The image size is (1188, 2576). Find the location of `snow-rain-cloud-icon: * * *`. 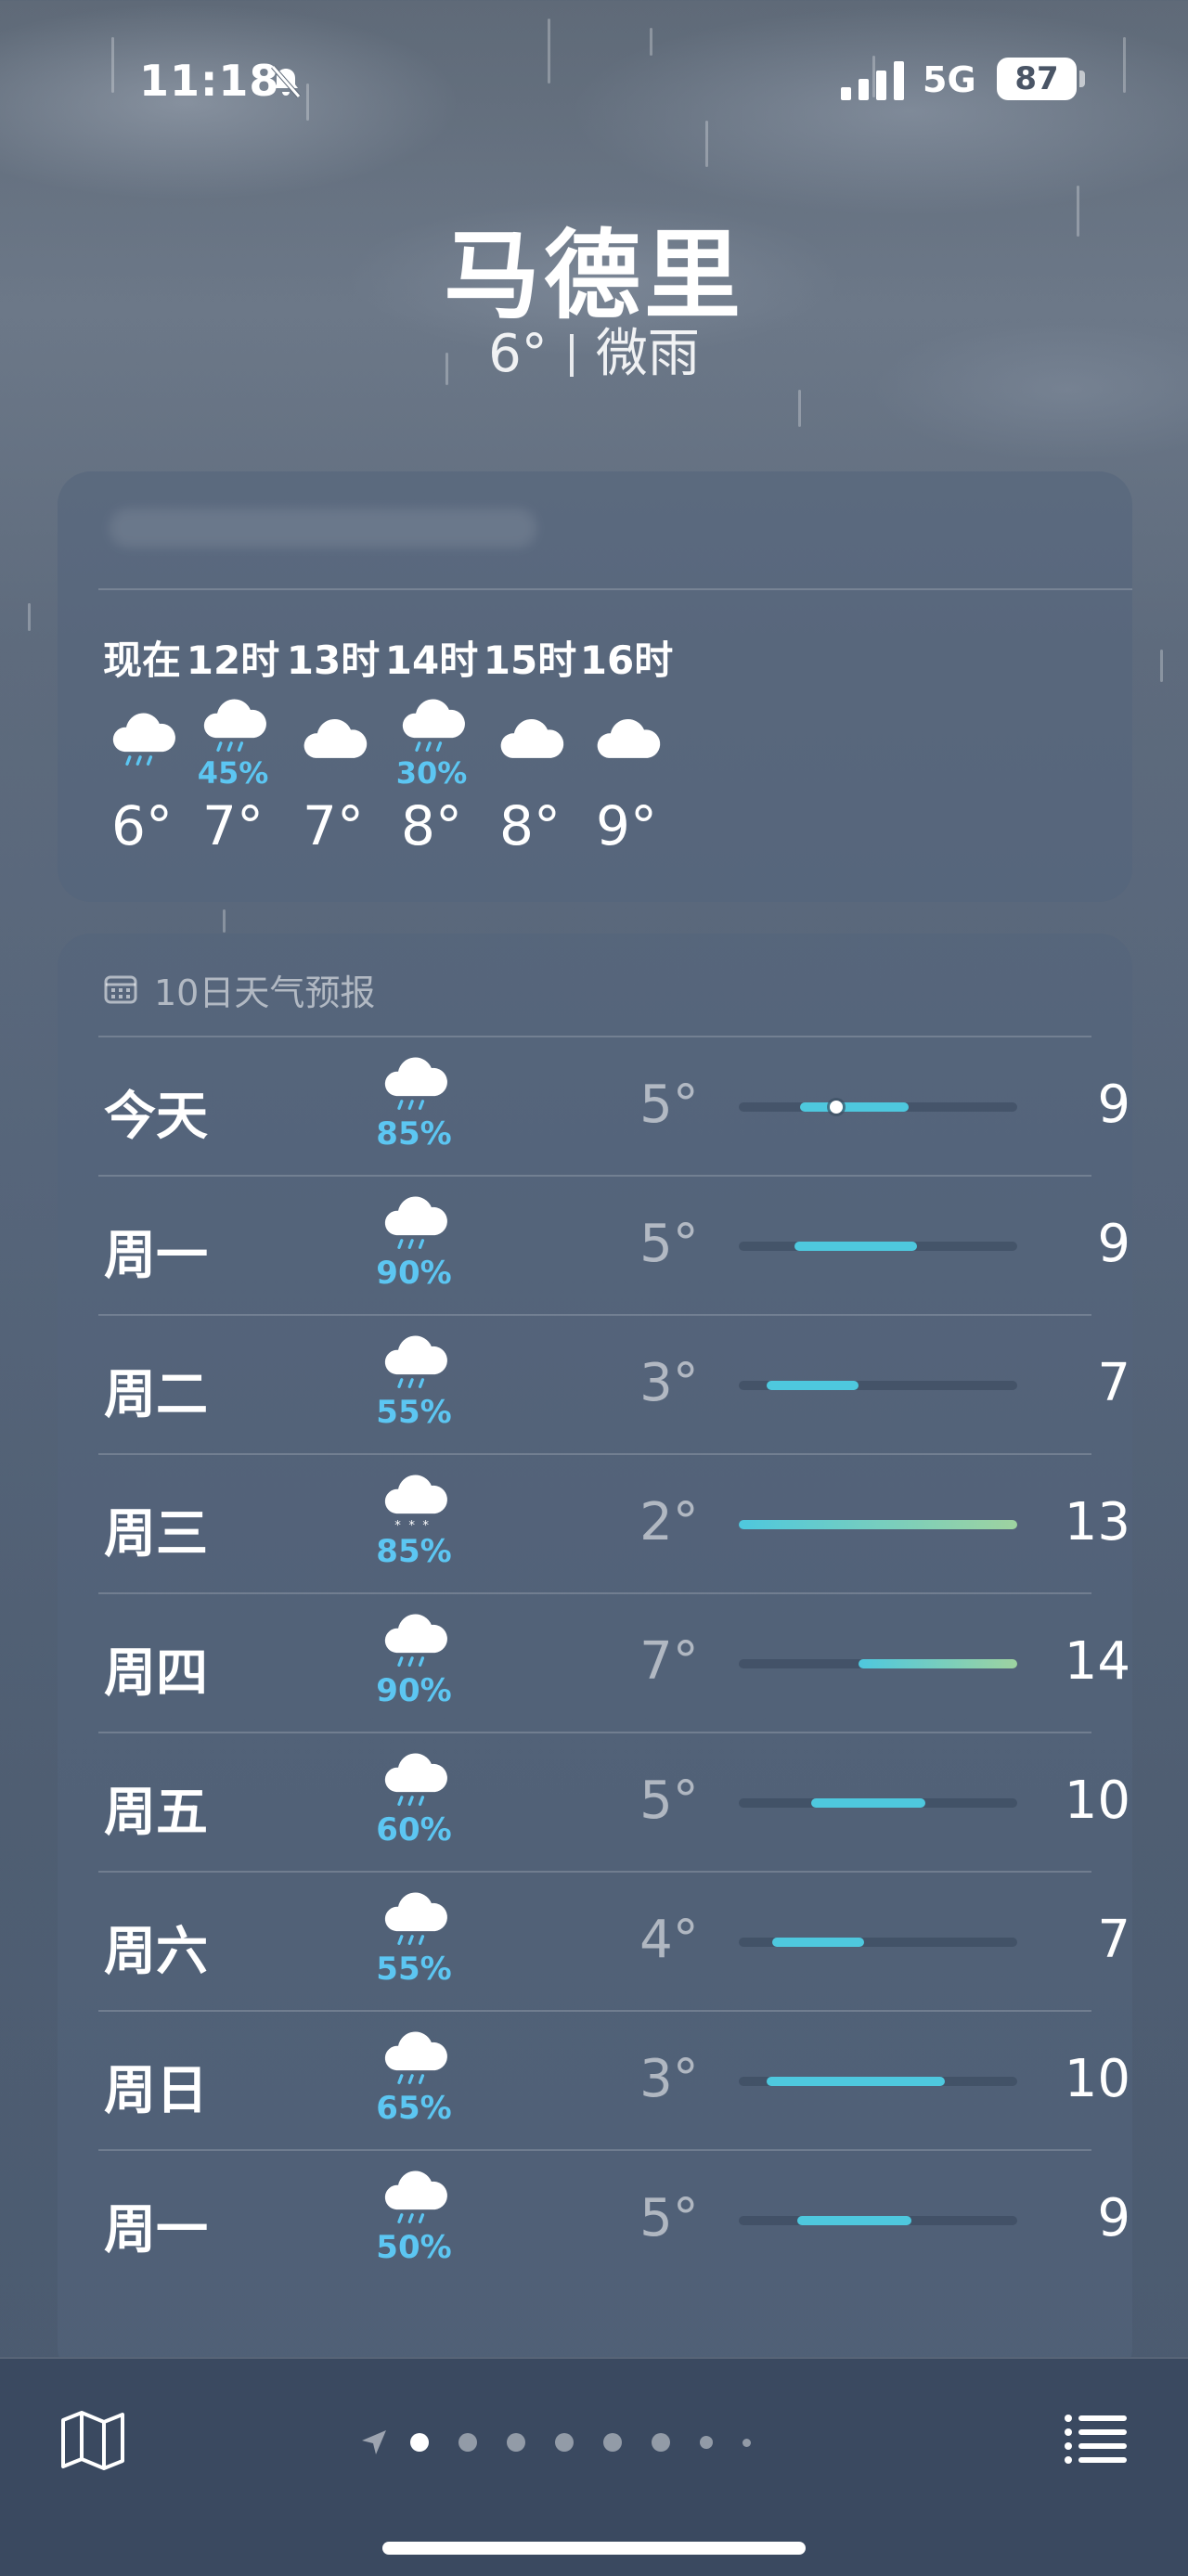

snow-rain-cloud-icon: * * * is located at coordinates (415, 1504).